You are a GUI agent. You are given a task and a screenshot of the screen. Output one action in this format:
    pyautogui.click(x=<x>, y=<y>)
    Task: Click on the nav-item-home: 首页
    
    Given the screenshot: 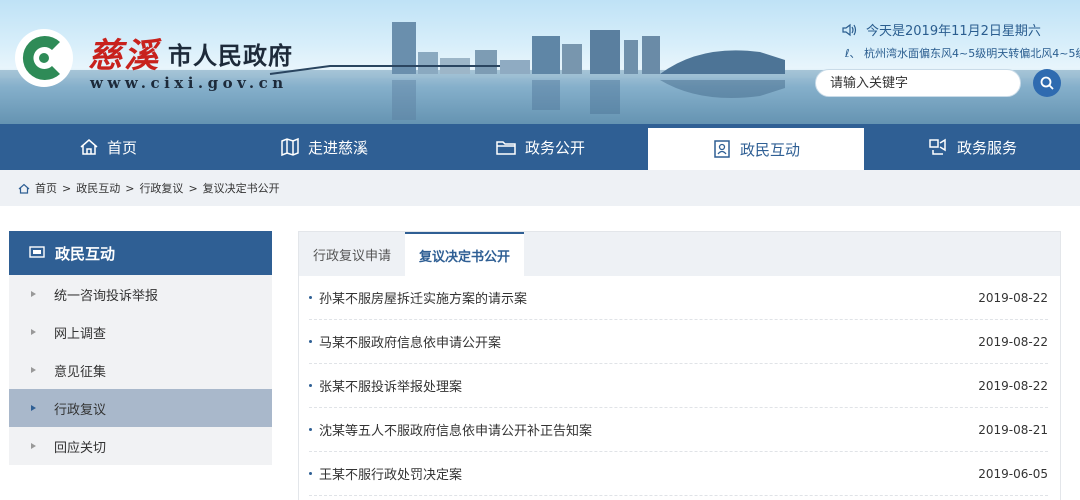 What is the action you would take?
    pyautogui.click(x=108, y=147)
    